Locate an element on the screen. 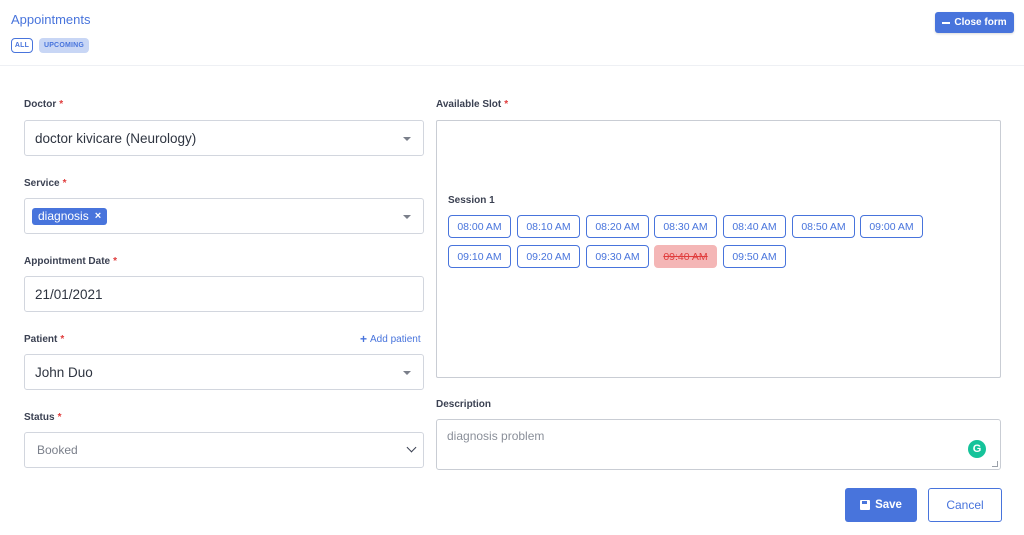 The height and width of the screenshot is (535, 1024). appointment-date-label-text: Appointment Date is located at coordinates (67, 261).